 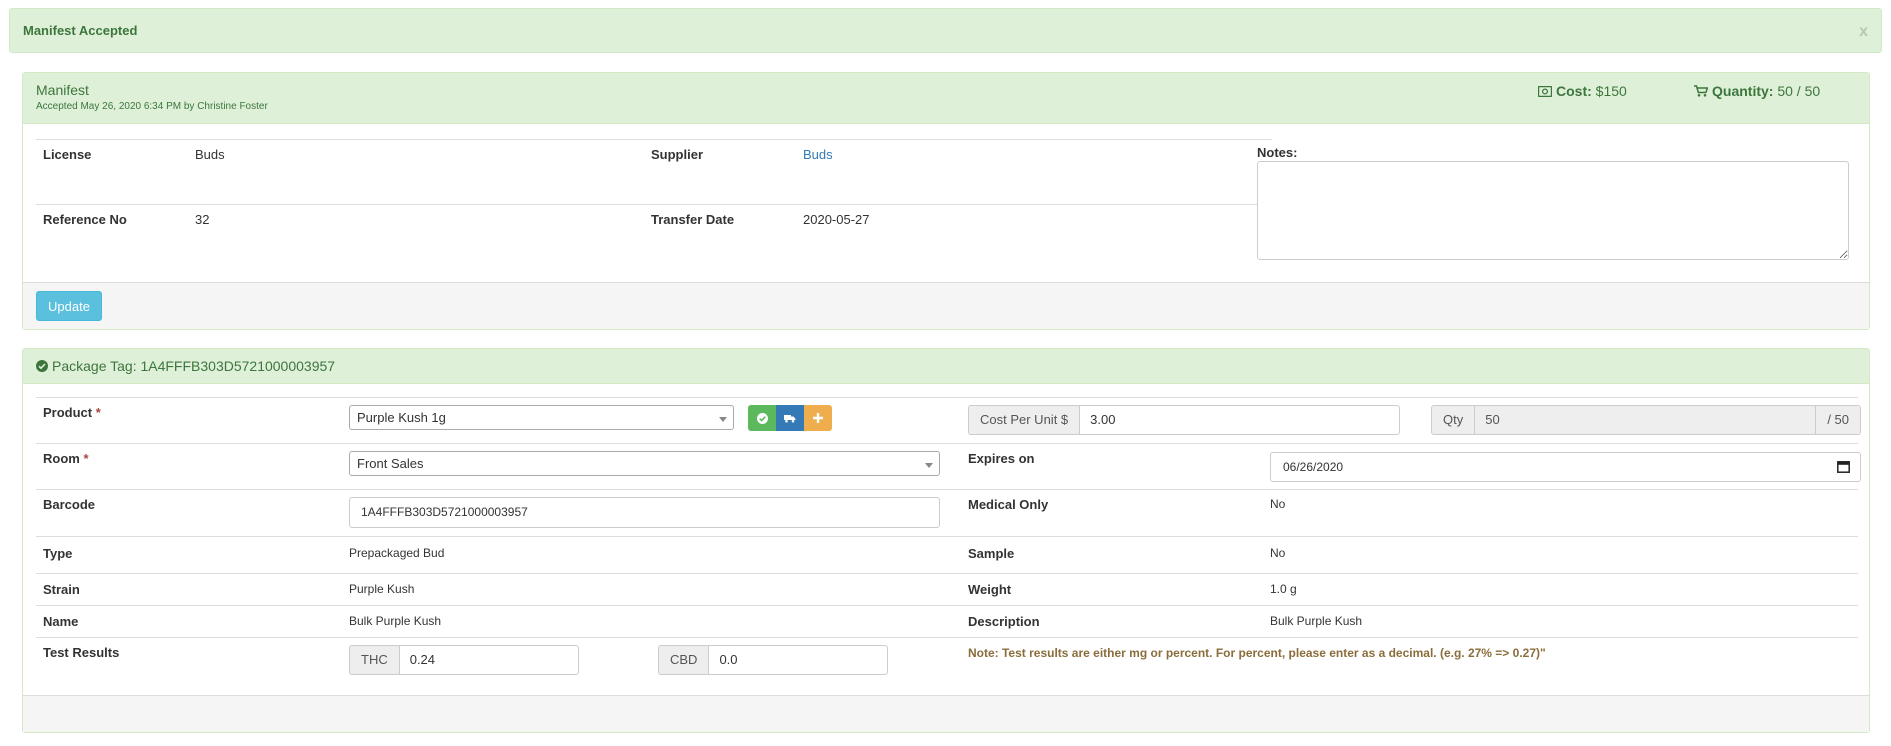 What do you see at coordinates (798, 660) in the screenshot?
I see `cbd-input: 0.0` at bounding box center [798, 660].